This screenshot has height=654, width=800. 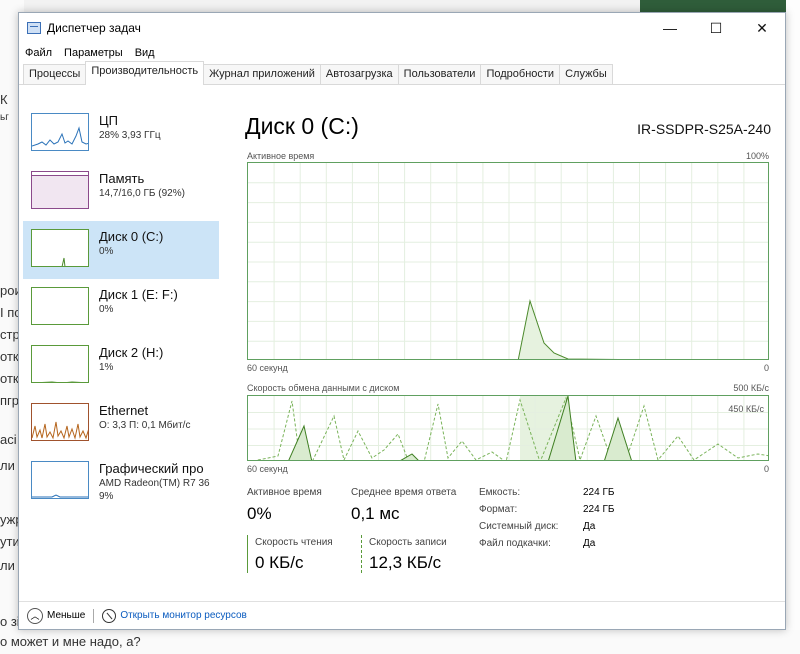 I want to click on transfer-rate-chart: 450 КБ/с, so click(x=508, y=428).